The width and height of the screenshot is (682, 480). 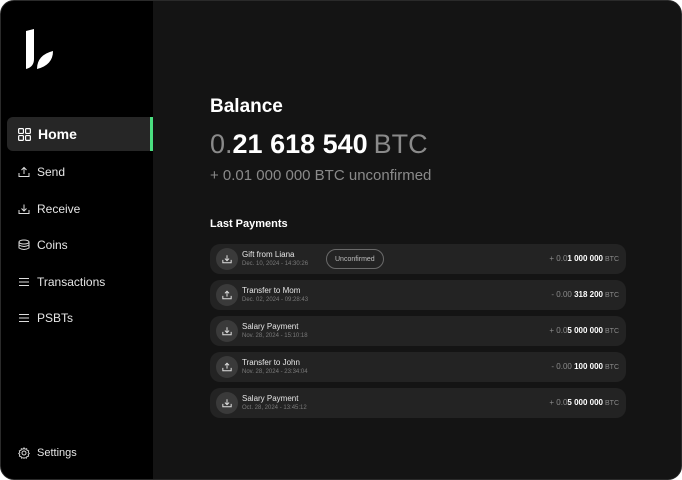 I want to click on payment-date: Dec. 02, 2024 - 09:28:43, so click(x=275, y=300).